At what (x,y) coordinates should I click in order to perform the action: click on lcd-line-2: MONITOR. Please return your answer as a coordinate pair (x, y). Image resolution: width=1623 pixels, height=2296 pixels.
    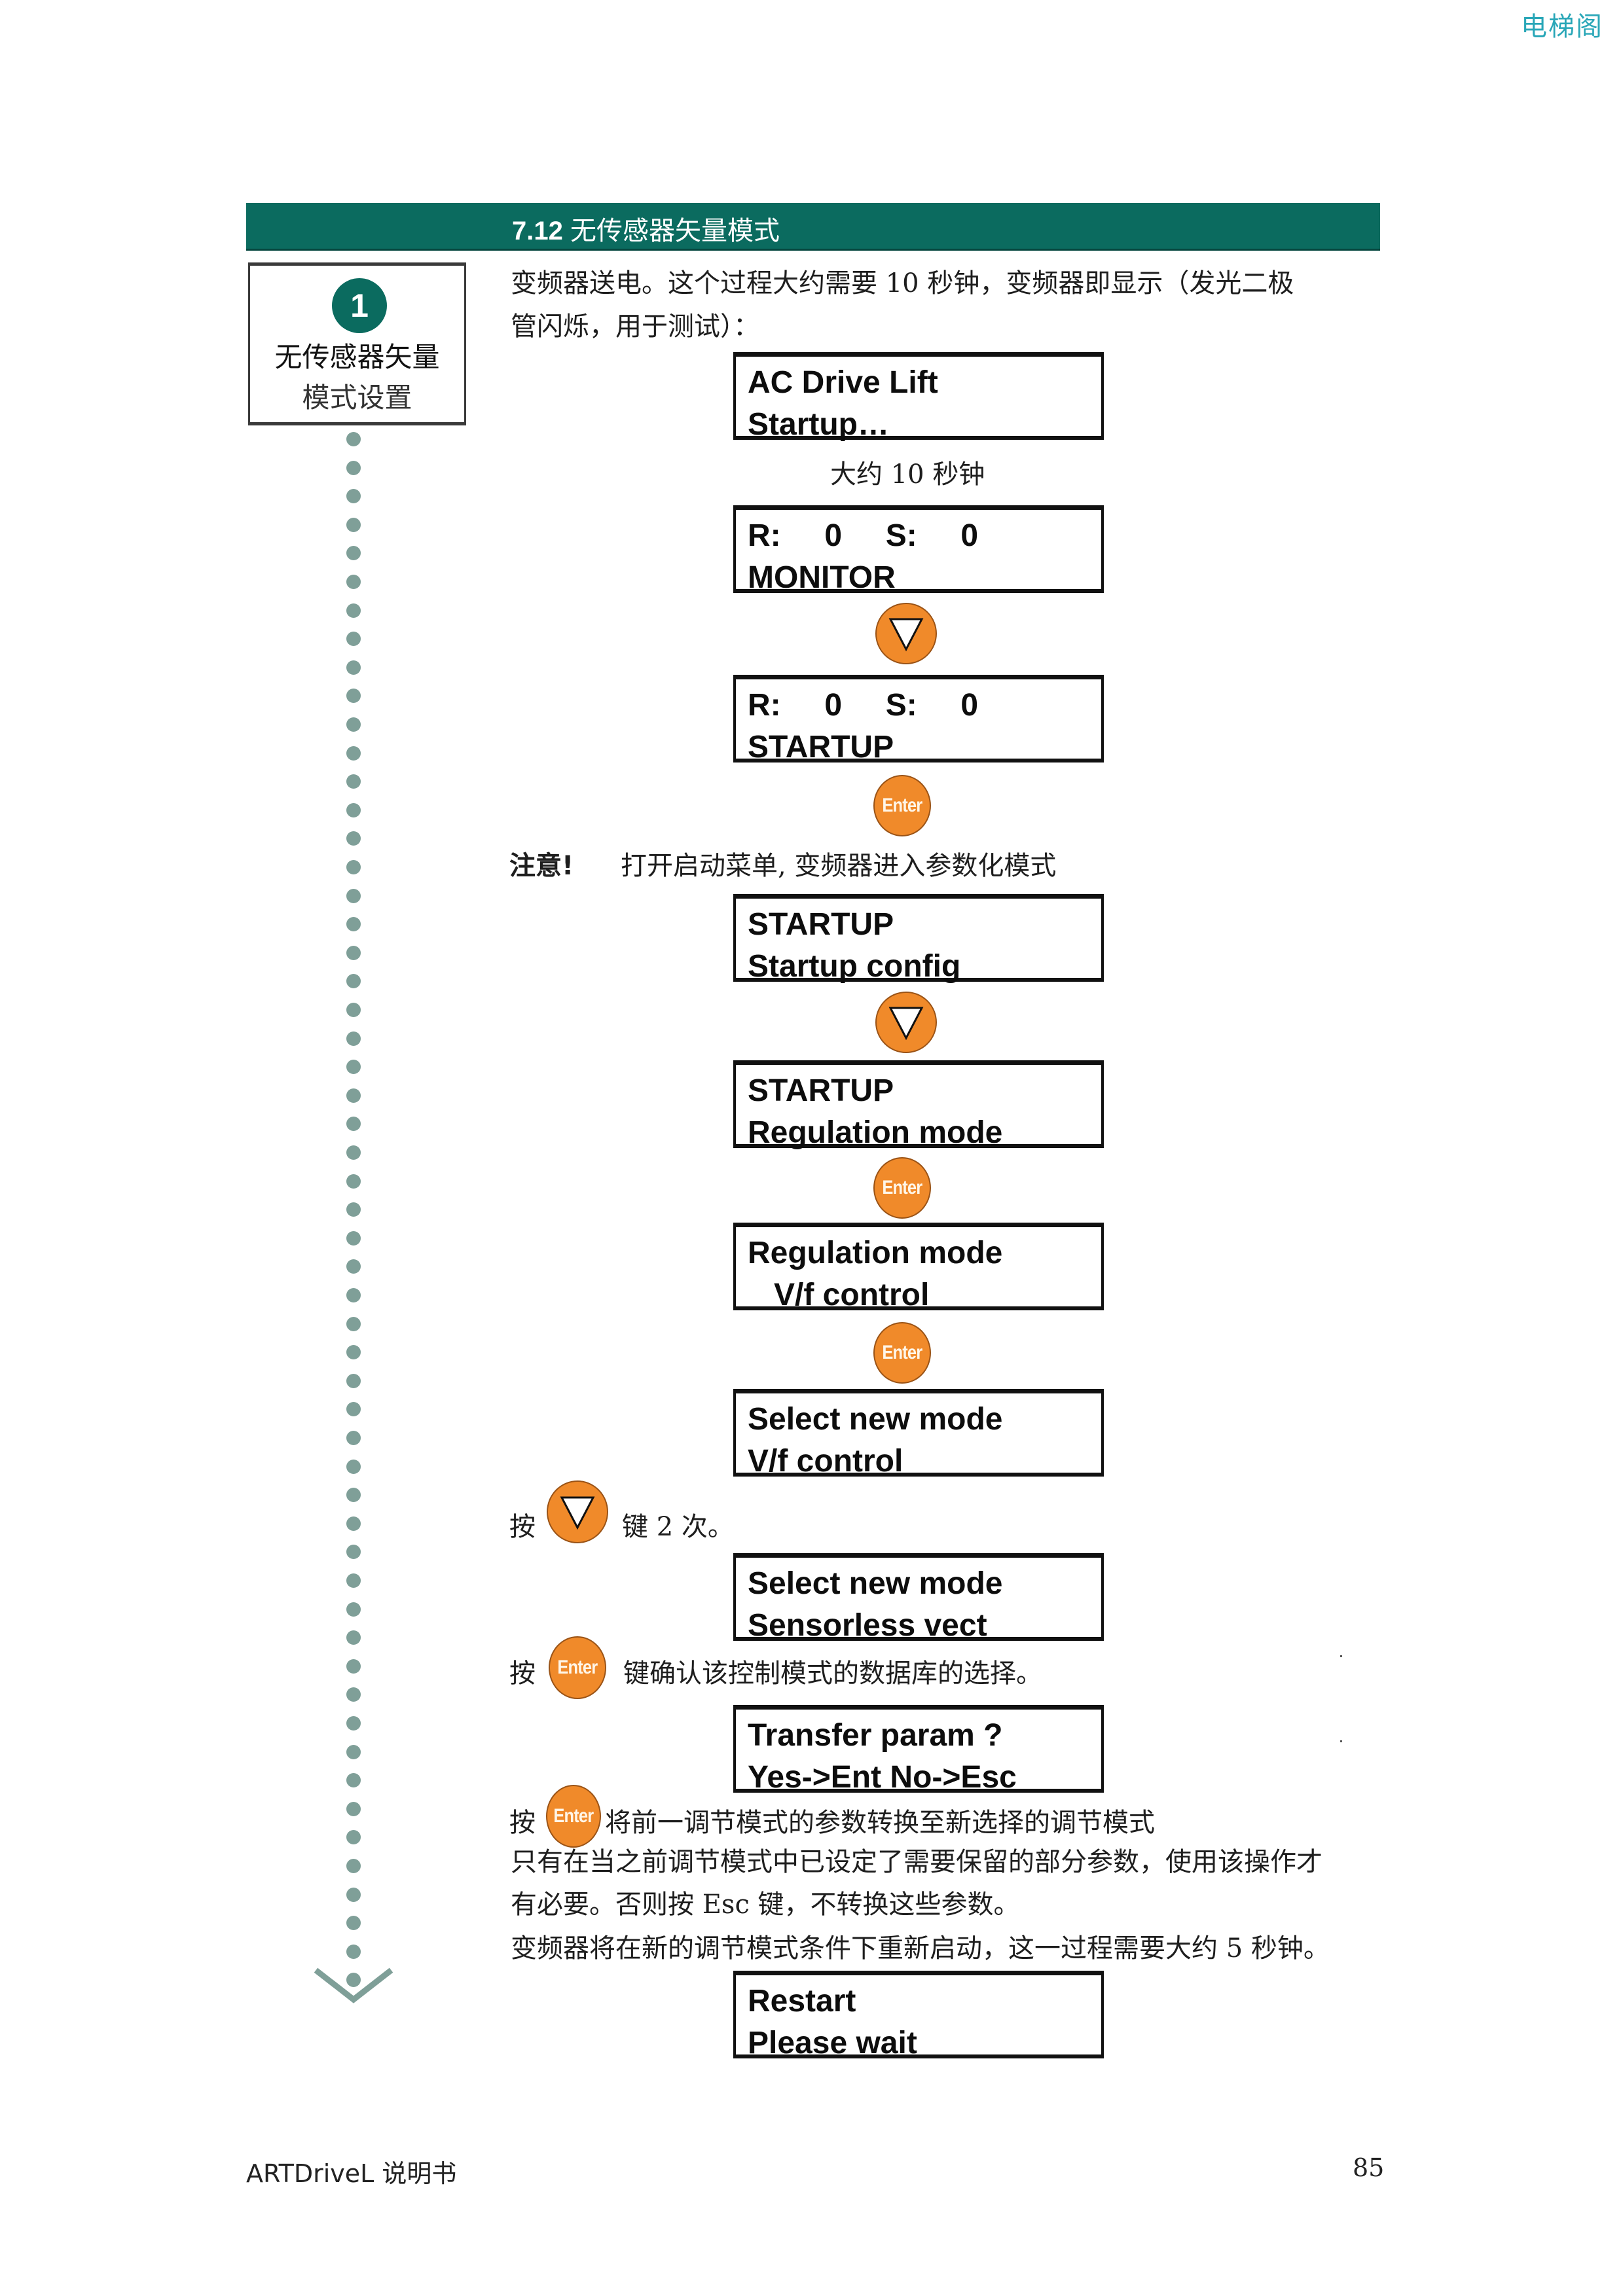
    Looking at the image, I should click on (822, 577).